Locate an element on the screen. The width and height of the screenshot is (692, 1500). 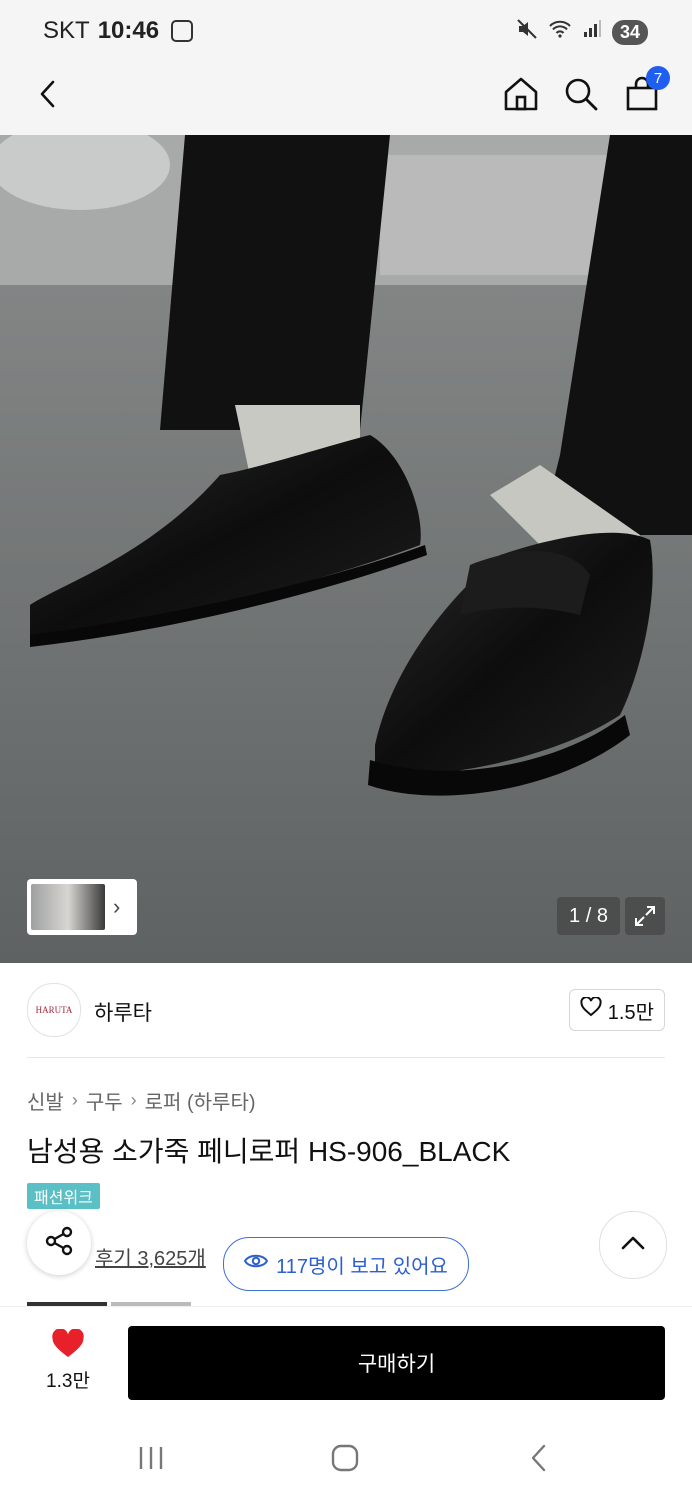
expand-icon is located at coordinates (645, 916).